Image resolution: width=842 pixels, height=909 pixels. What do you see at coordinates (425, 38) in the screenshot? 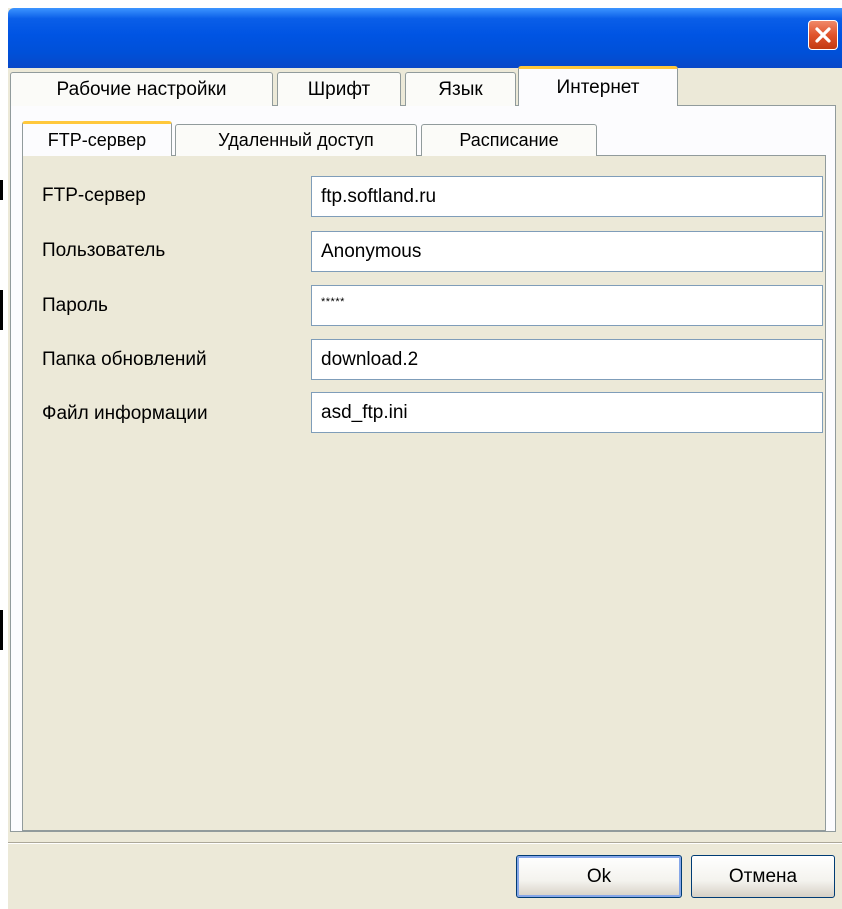
I see `title-bar` at bounding box center [425, 38].